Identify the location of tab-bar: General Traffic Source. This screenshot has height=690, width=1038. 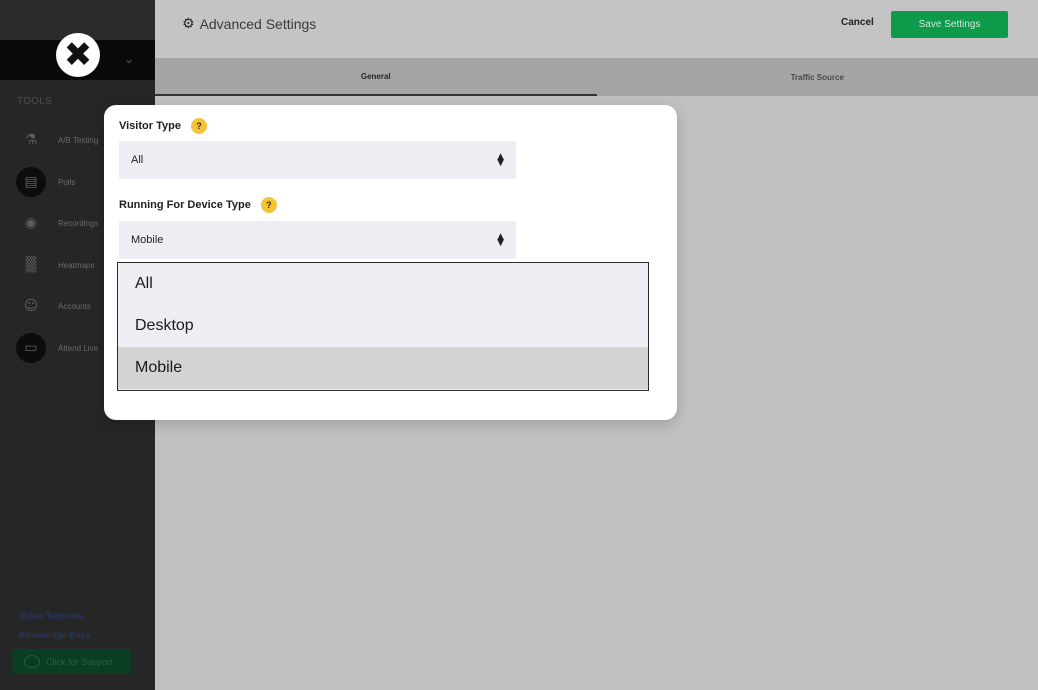
(596, 77).